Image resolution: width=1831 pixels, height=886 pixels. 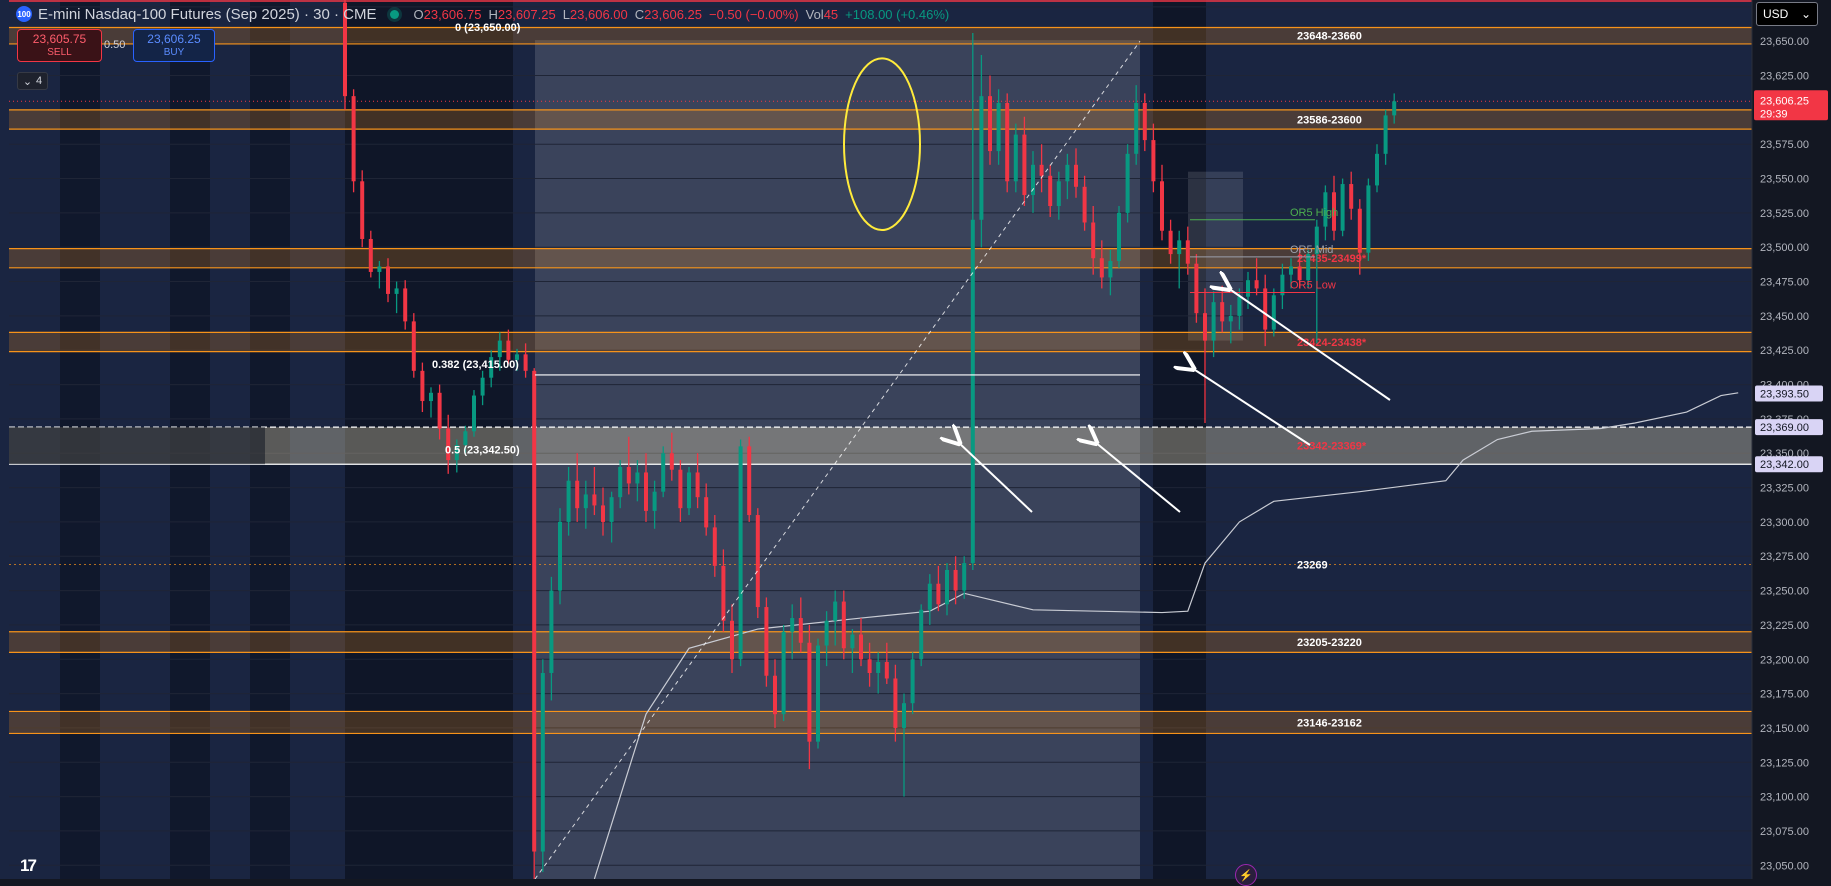 What do you see at coordinates (1784, 489) in the screenshot?
I see `axis-tick-label: 23,325.00` at bounding box center [1784, 489].